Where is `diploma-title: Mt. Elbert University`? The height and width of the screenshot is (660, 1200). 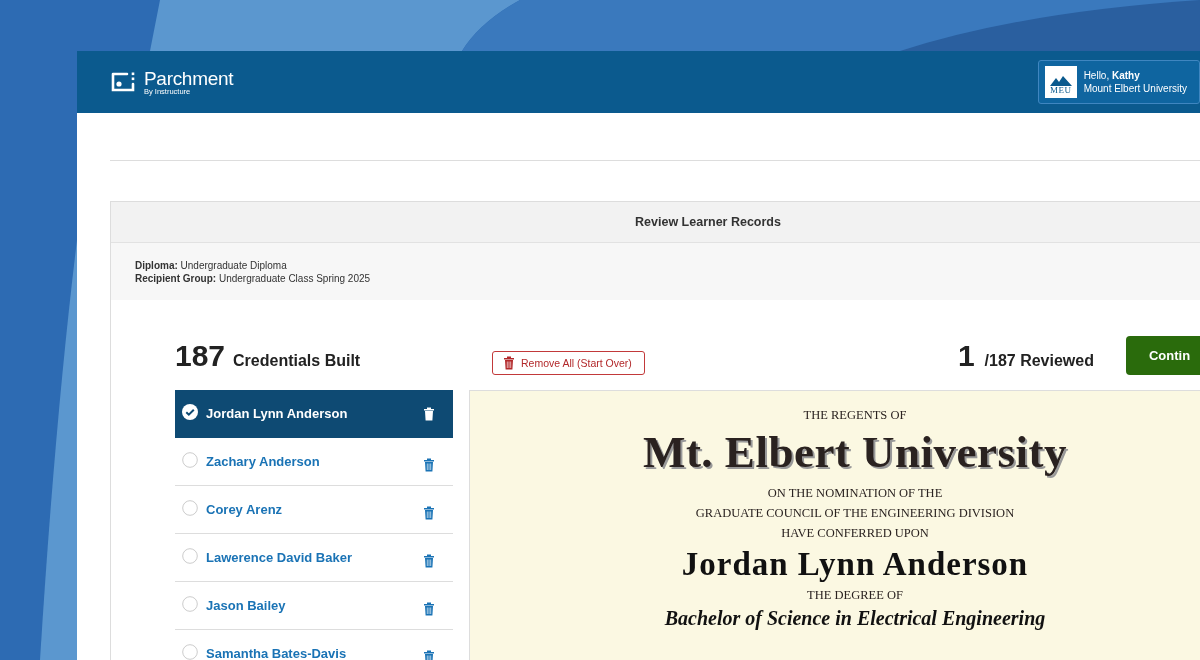
diploma-title: Mt. Elbert University is located at coordinates (855, 452).